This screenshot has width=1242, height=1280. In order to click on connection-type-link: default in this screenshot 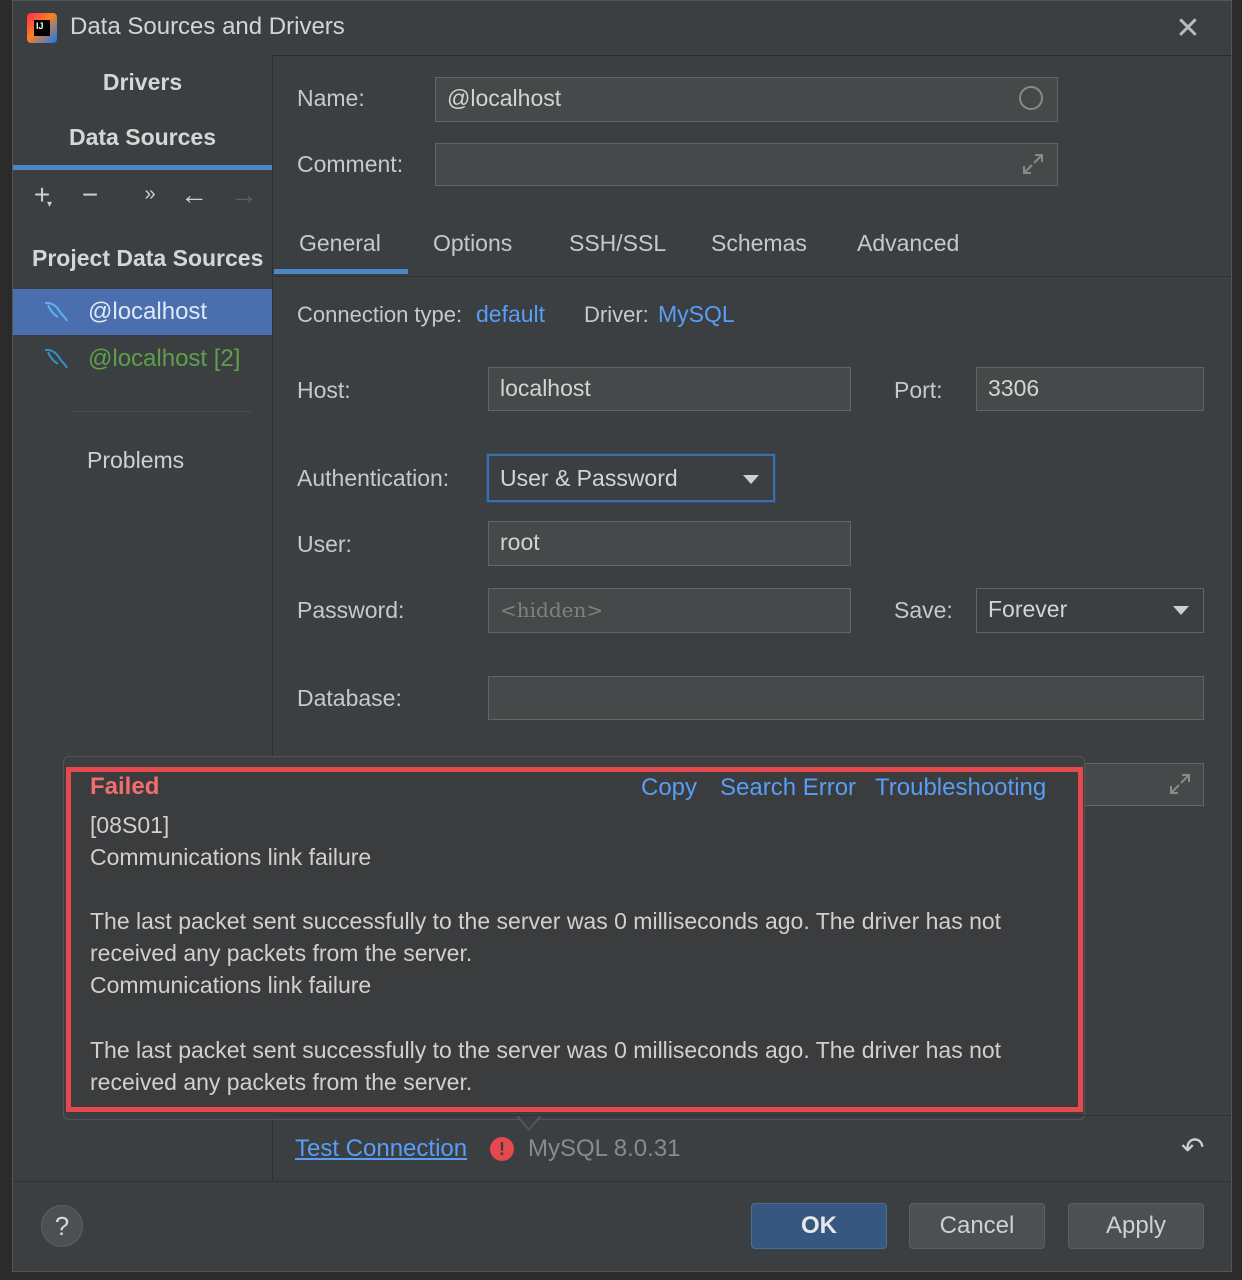, I will do `click(510, 314)`.